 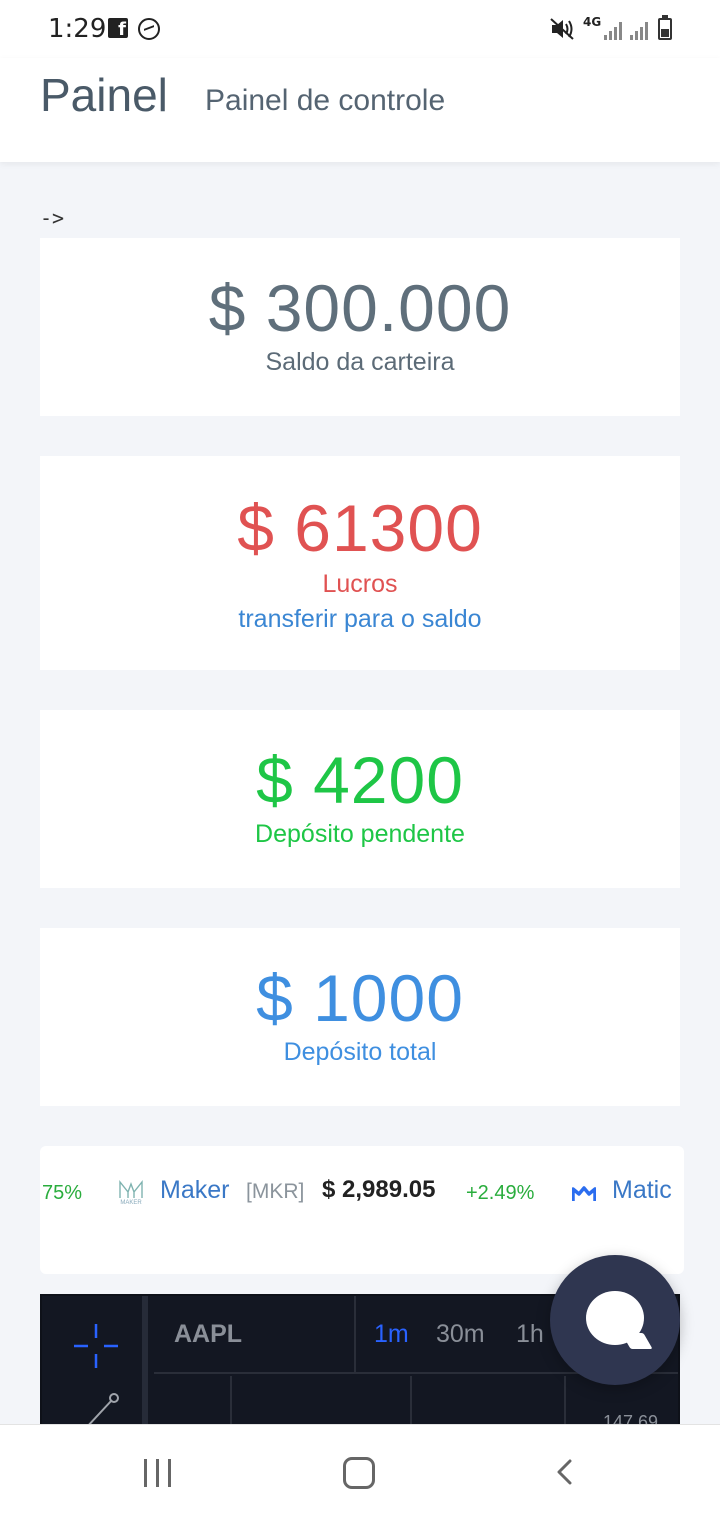 What do you see at coordinates (77, 29) in the screenshot?
I see `status-time: 1:29` at bounding box center [77, 29].